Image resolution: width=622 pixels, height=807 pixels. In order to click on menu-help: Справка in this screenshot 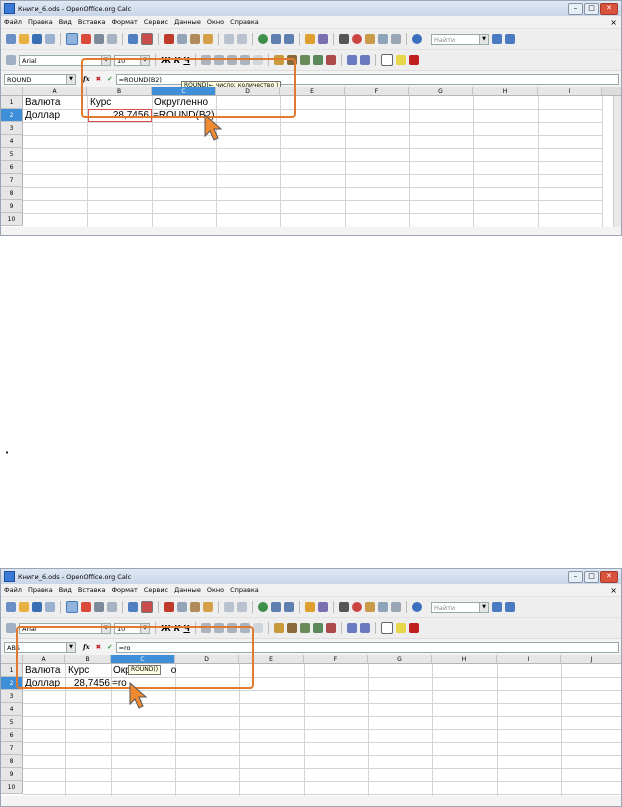, I will do `click(244, 22)`.